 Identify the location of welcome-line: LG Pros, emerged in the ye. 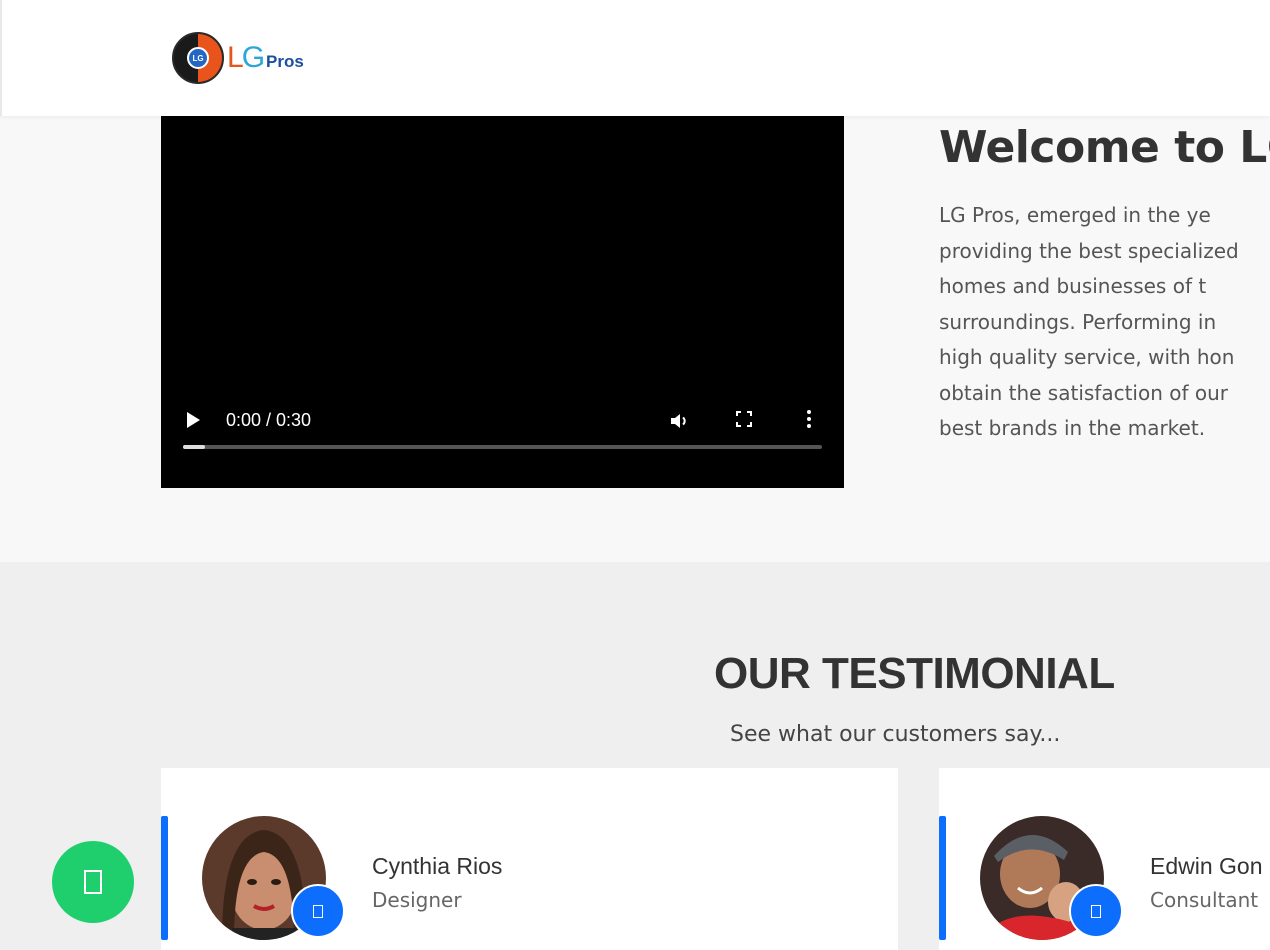
(1075, 215).